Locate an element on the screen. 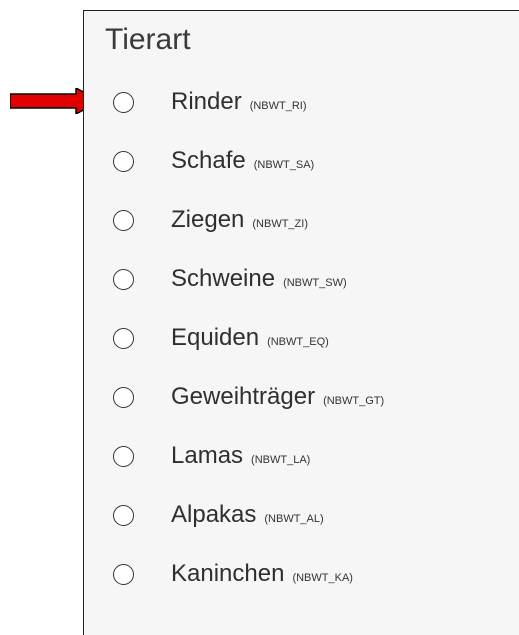  option-label: Equiden is located at coordinates (215, 337).